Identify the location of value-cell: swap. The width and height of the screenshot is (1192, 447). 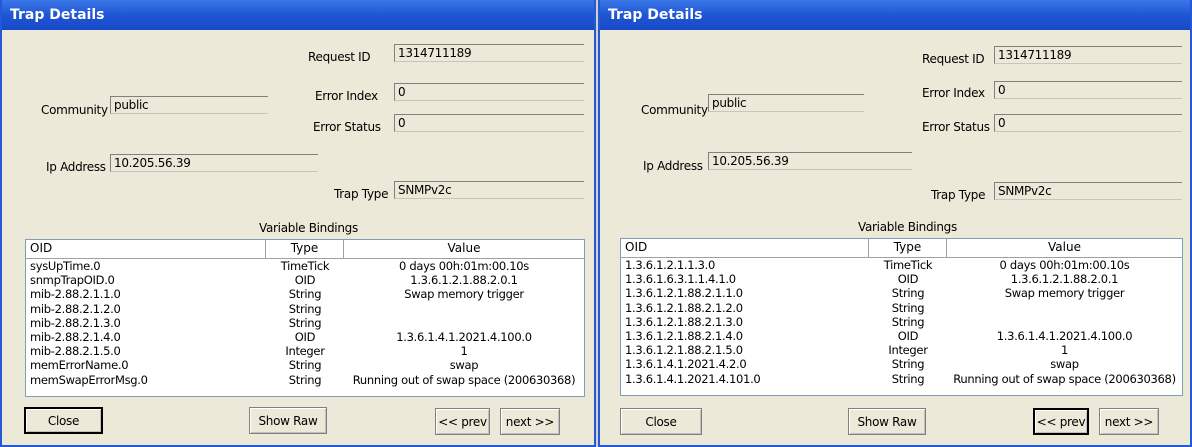
(464, 365).